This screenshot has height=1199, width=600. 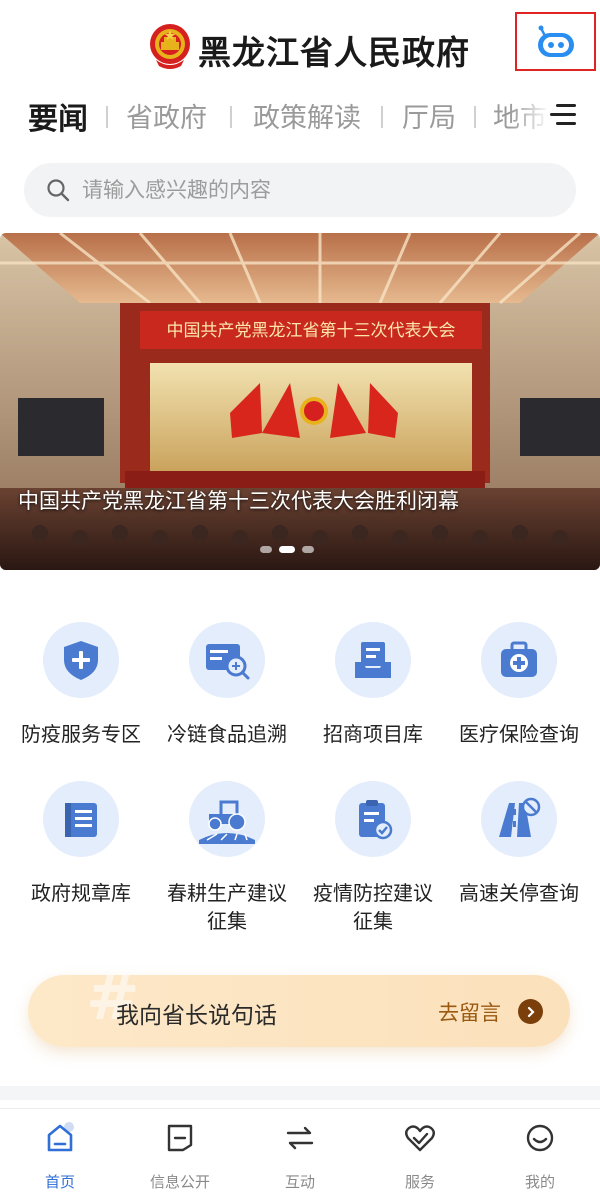 I want to click on search-bar, so click(x=300, y=190).